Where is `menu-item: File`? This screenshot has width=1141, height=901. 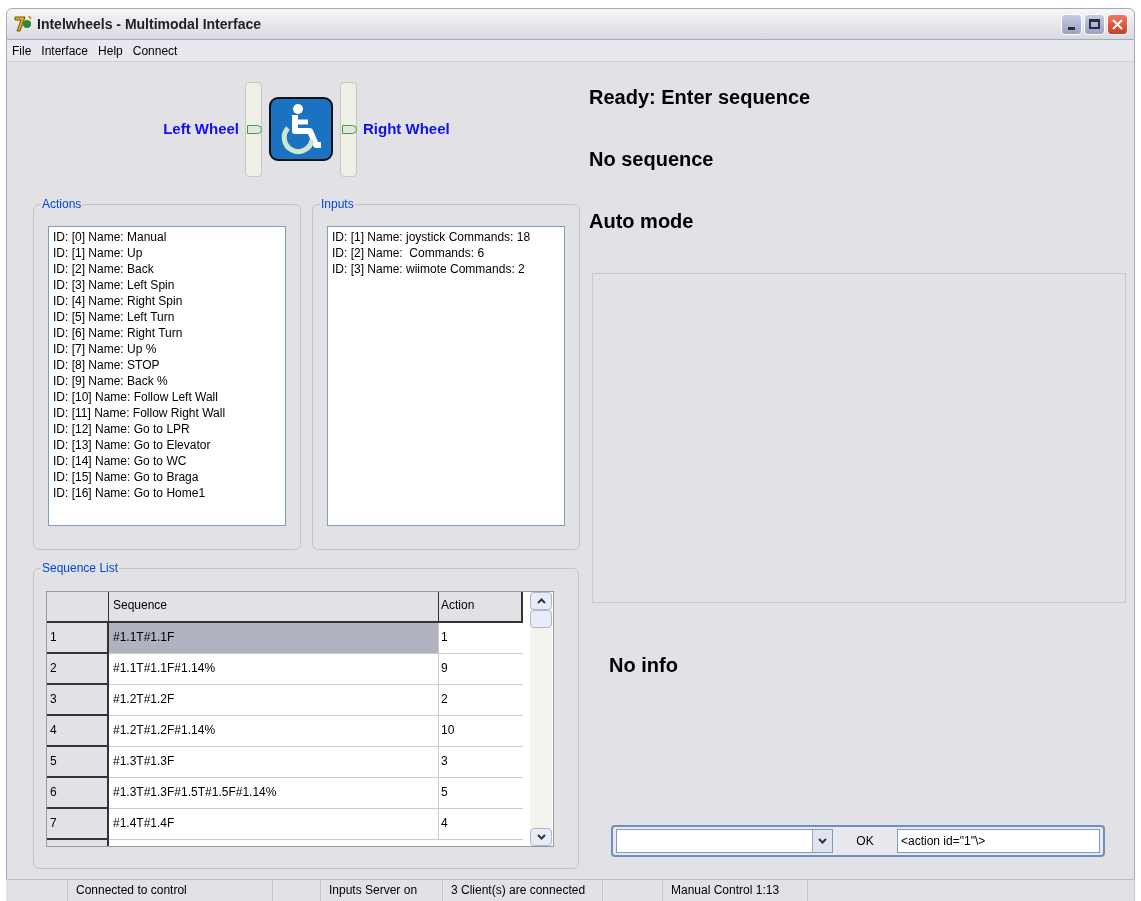
menu-item: File is located at coordinates (22, 50).